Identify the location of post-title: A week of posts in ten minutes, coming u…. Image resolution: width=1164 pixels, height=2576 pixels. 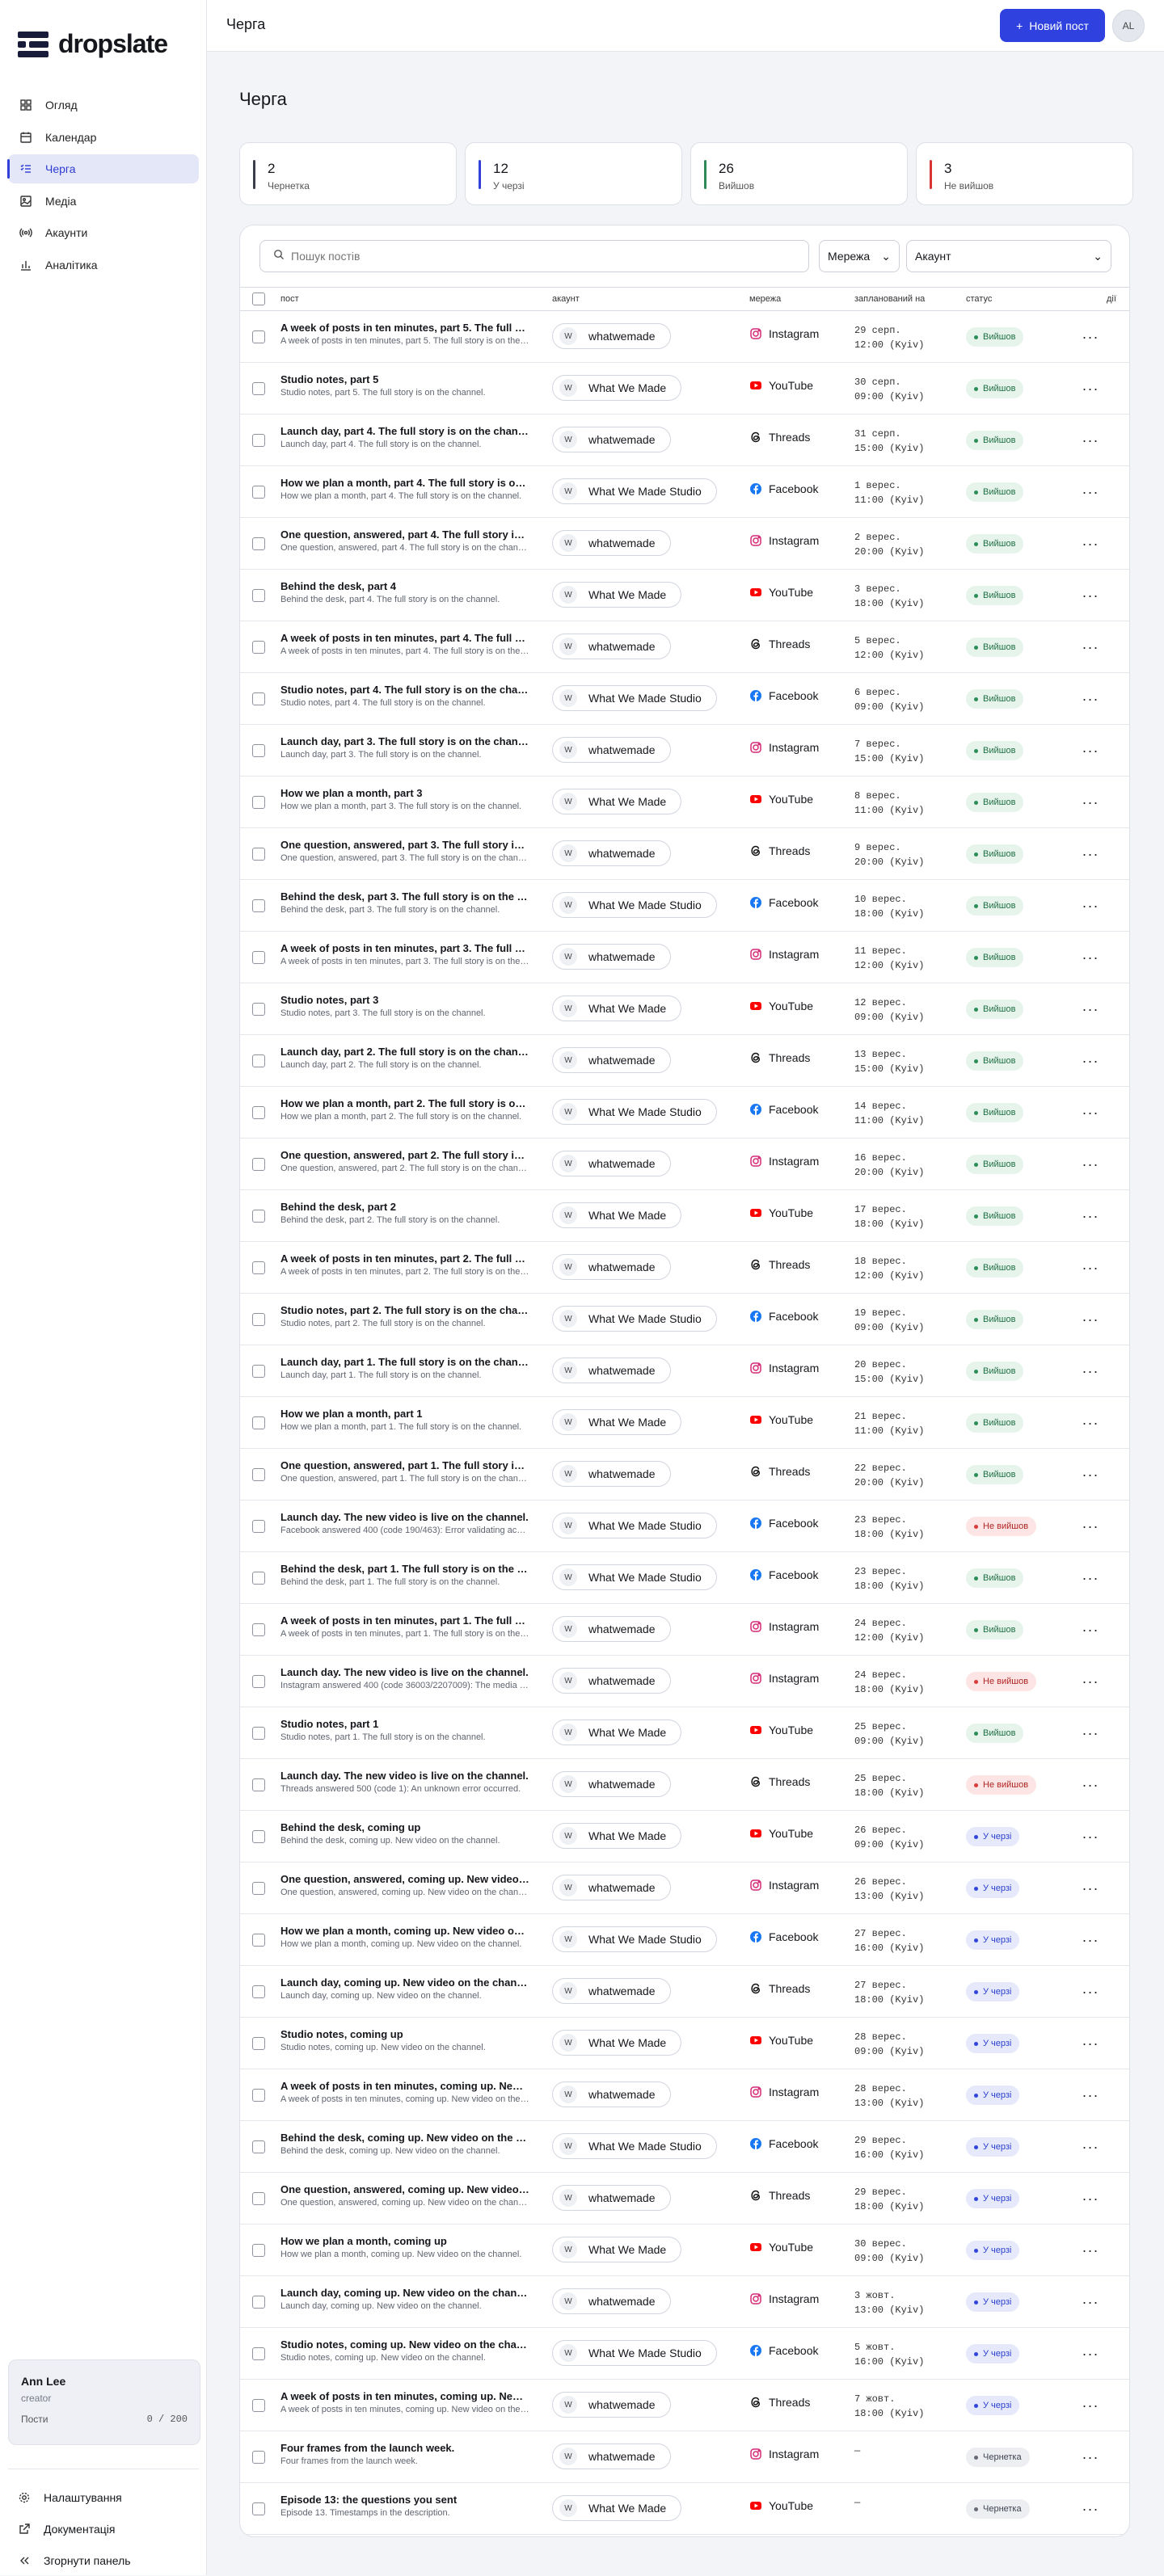
(405, 2086).